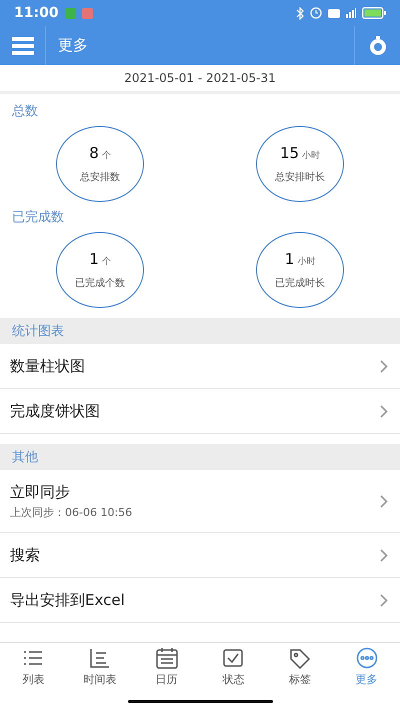 The height and width of the screenshot is (711, 400). Describe the element at coordinates (316, 13) in the screenshot. I see `alarm-icon` at that location.